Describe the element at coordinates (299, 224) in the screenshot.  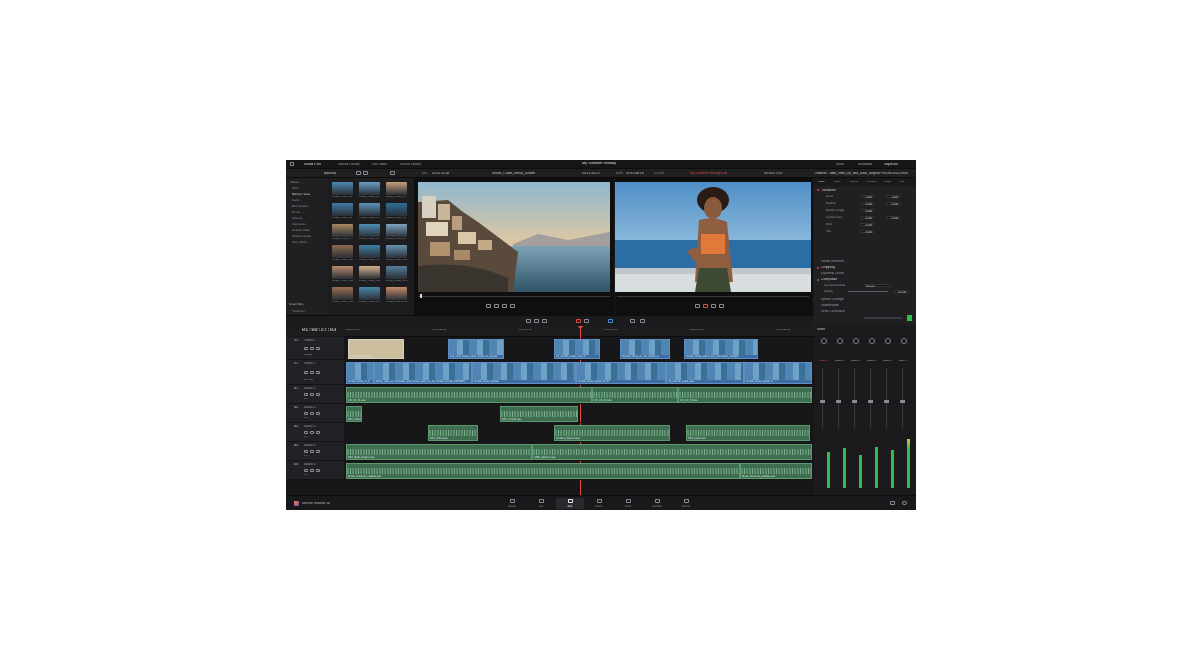
I see `bin-interviews: Interviews` at that location.